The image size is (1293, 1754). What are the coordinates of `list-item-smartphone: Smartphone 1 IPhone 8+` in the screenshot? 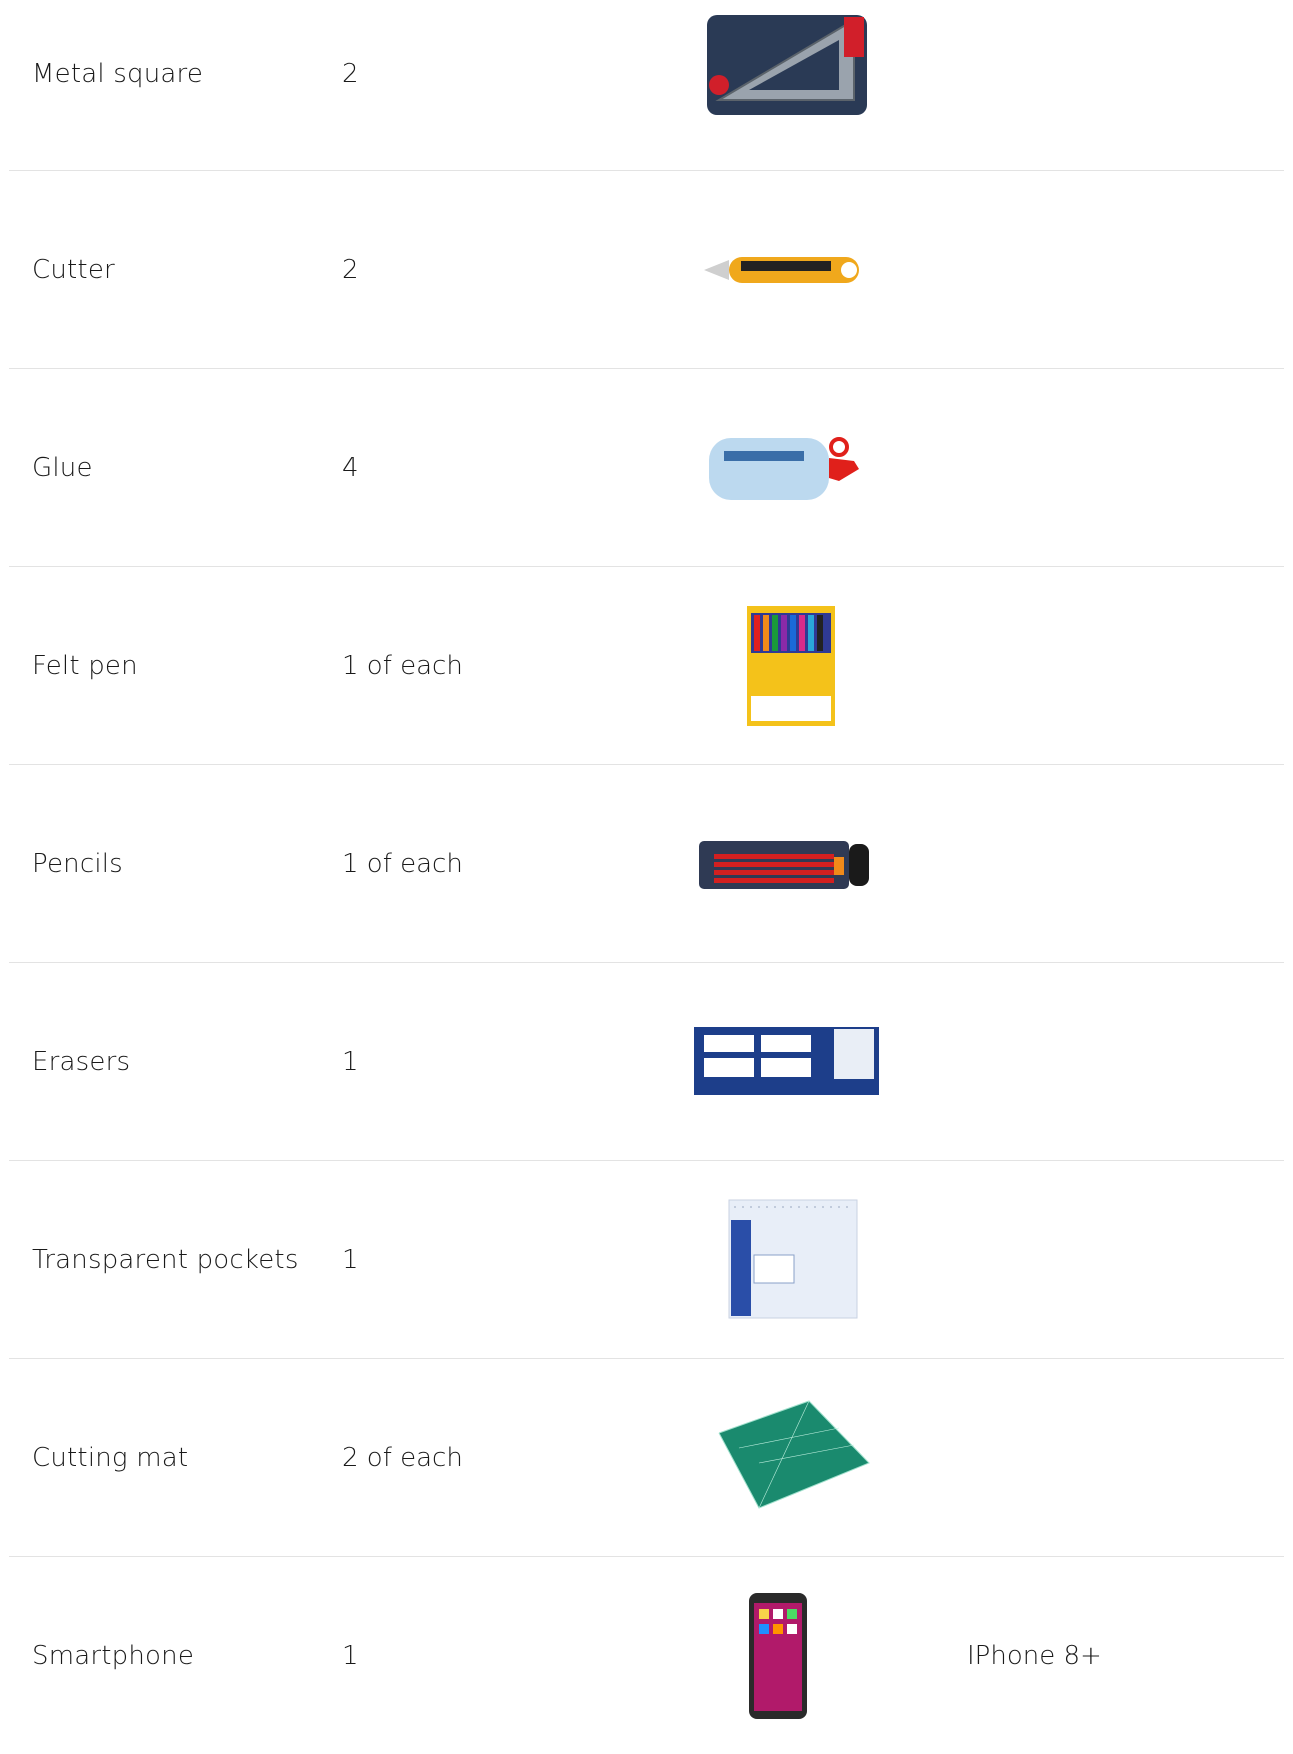 It's located at (646, 1655).